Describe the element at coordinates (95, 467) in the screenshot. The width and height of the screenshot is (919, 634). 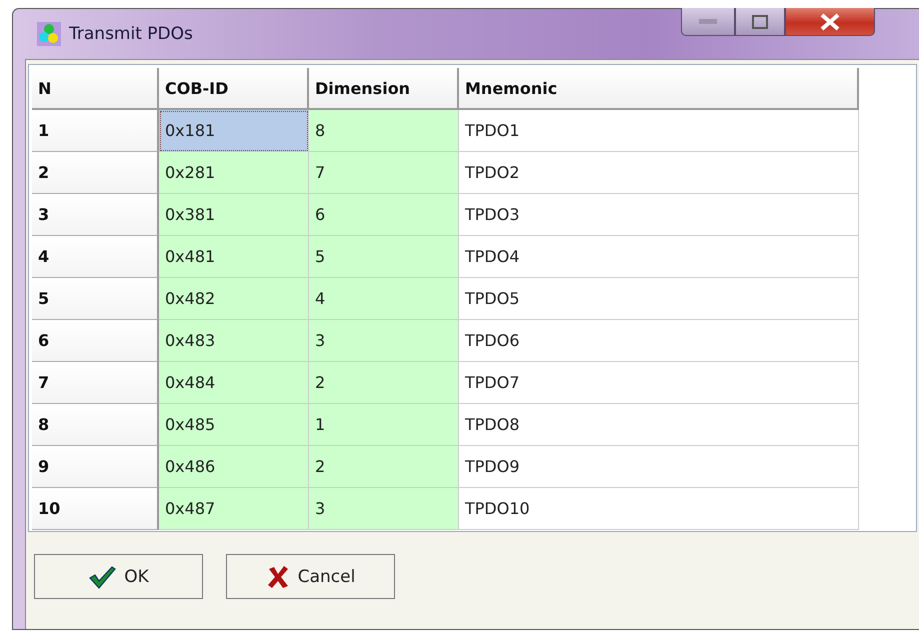
I see `row-header: 9` at that location.